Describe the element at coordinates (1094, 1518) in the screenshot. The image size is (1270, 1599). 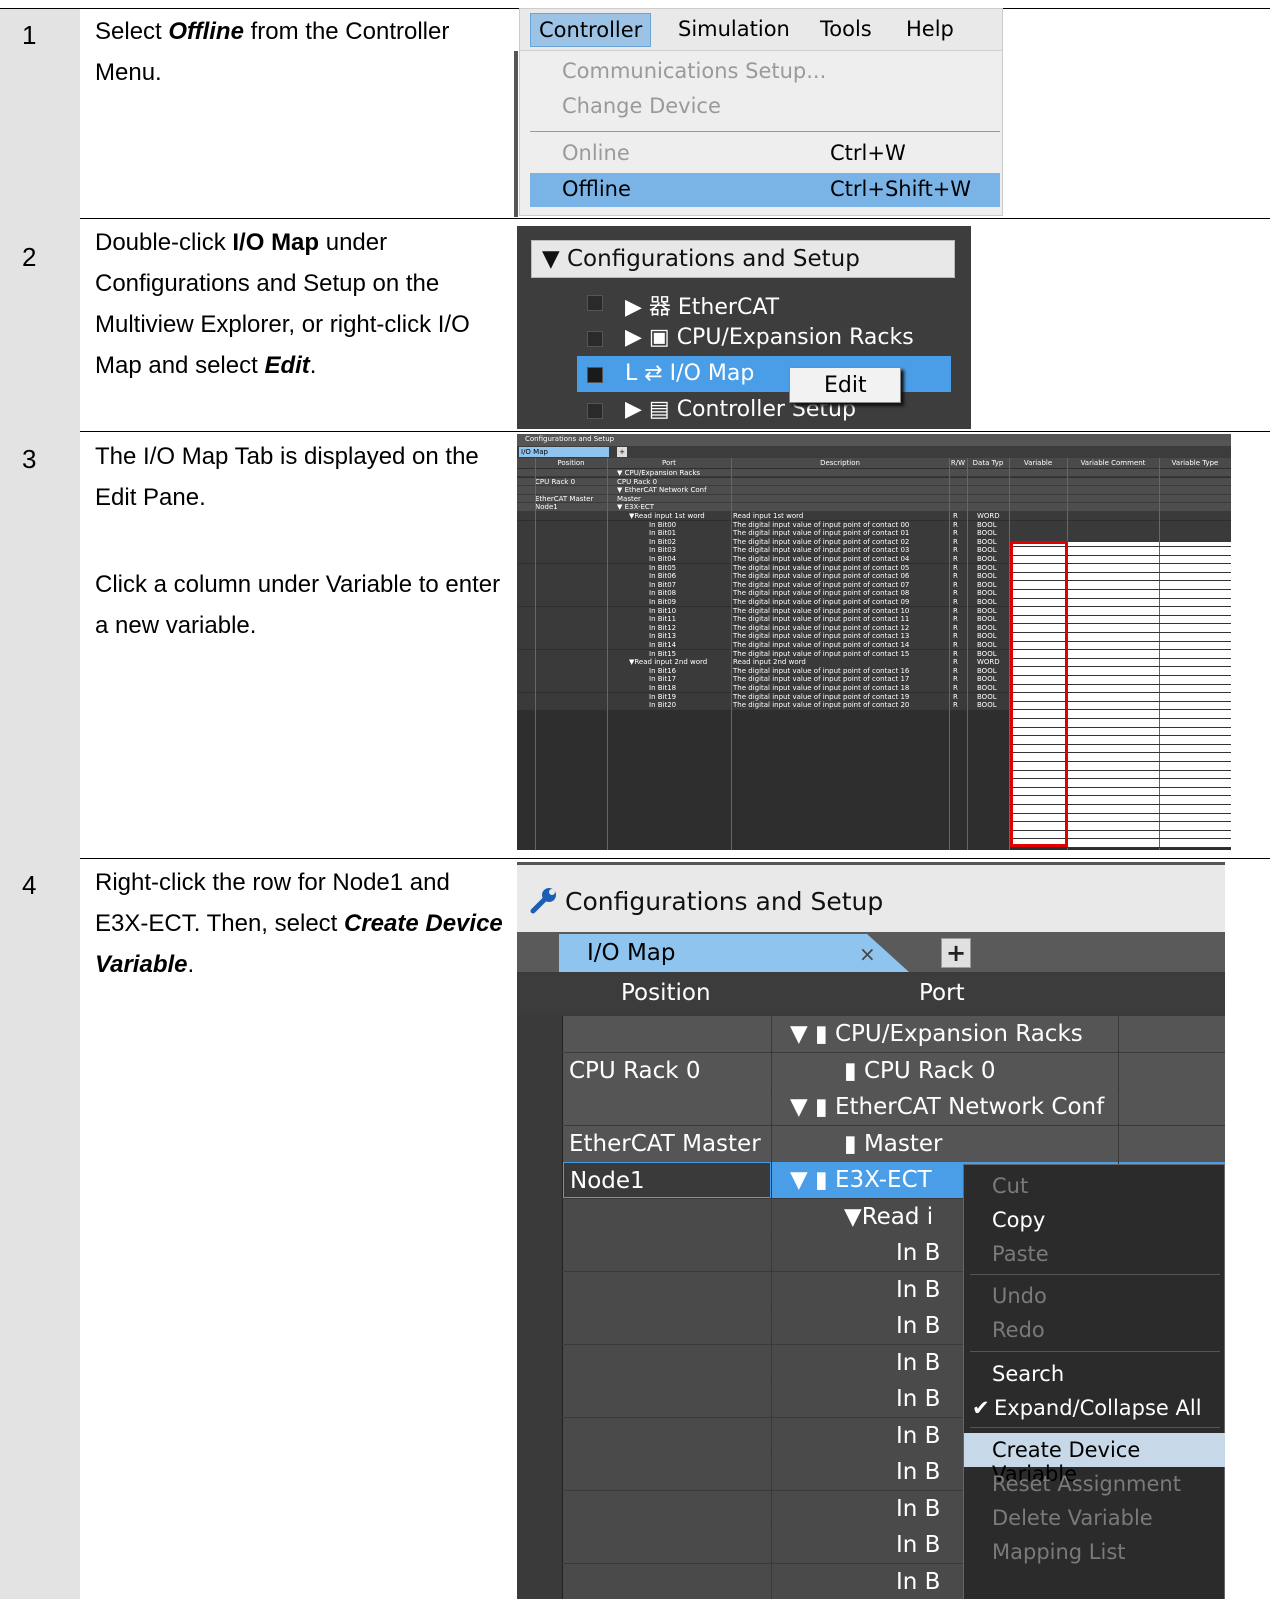
I see `context-item-delete-variable: Delete Variable` at that location.